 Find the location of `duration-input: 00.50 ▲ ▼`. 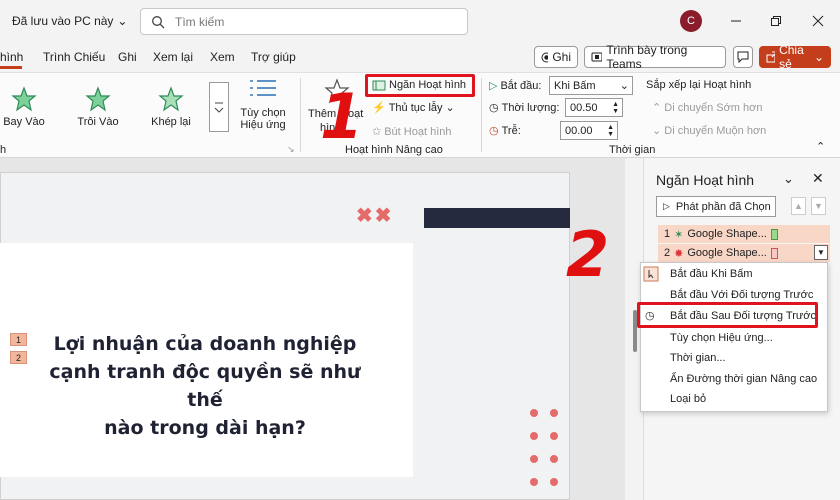

duration-input: 00.50 ▲ ▼ is located at coordinates (594, 107).